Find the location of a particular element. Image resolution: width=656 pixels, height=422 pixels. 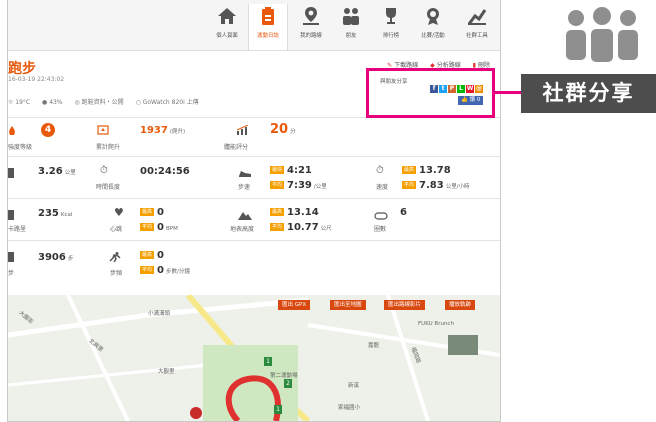

calorie-icon is located at coordinates (11, 215).